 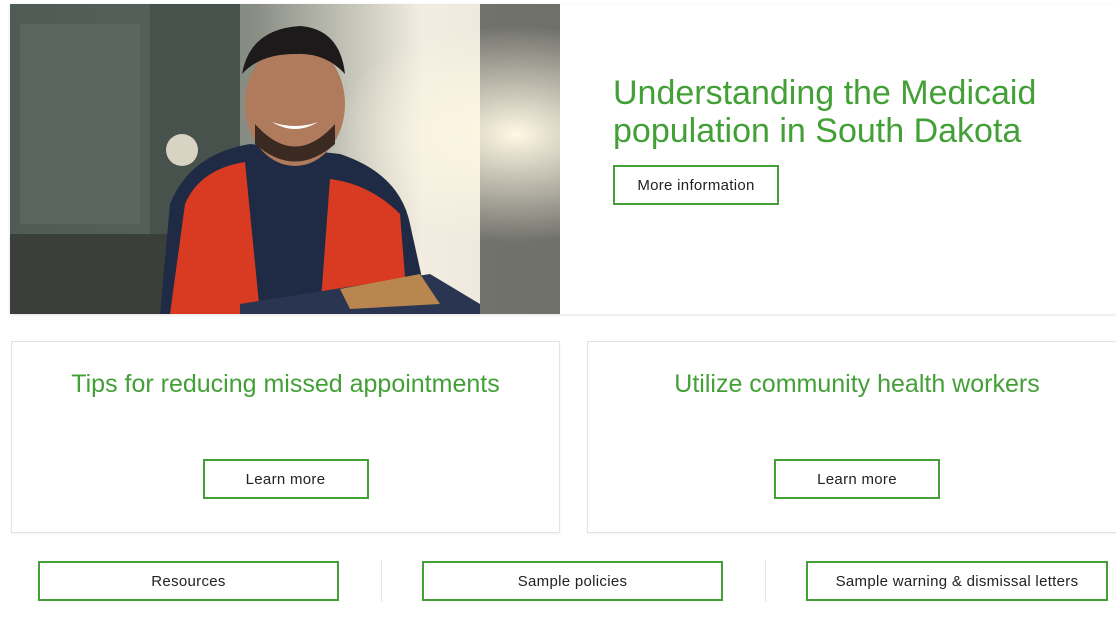 What do you see at coordinates (285, 384) in the screenshot?
I see `card-title: Tips for reducing missed appointments` at bounding box center [285, 384].